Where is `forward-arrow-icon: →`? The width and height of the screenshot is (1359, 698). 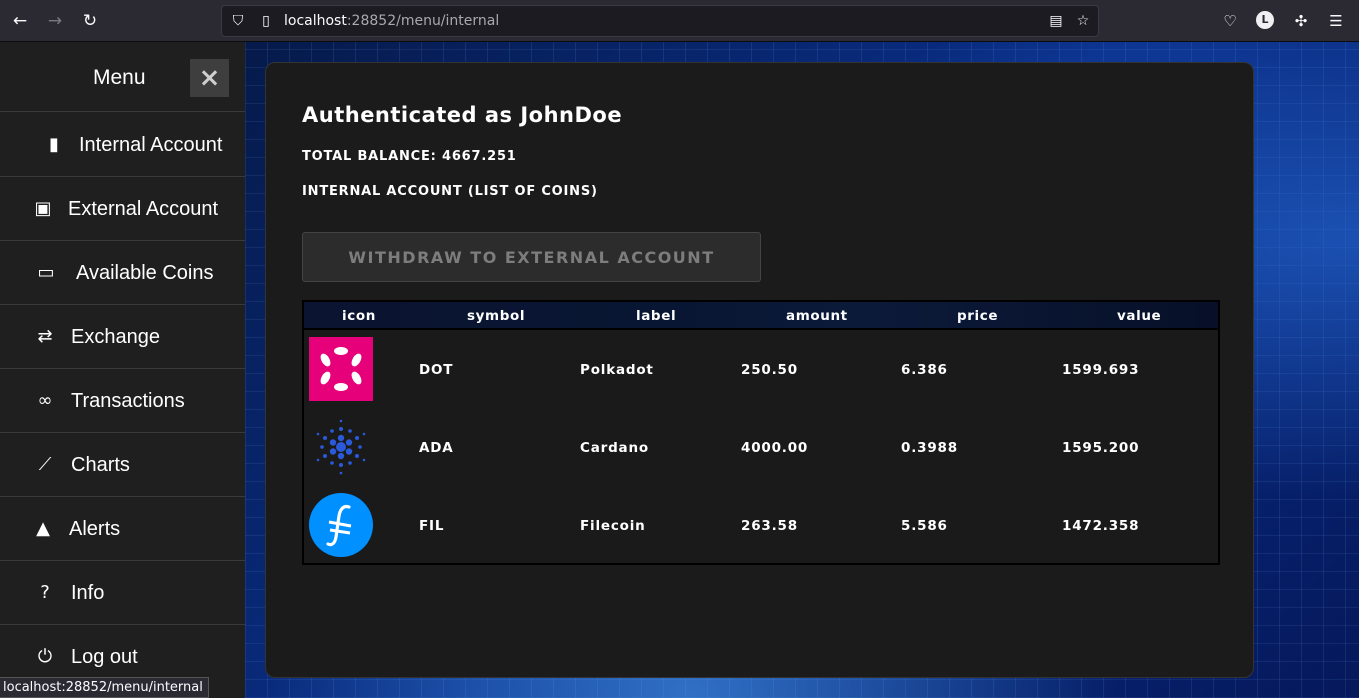 forward-arrow-icon: → is located at coordinates (55, 21).